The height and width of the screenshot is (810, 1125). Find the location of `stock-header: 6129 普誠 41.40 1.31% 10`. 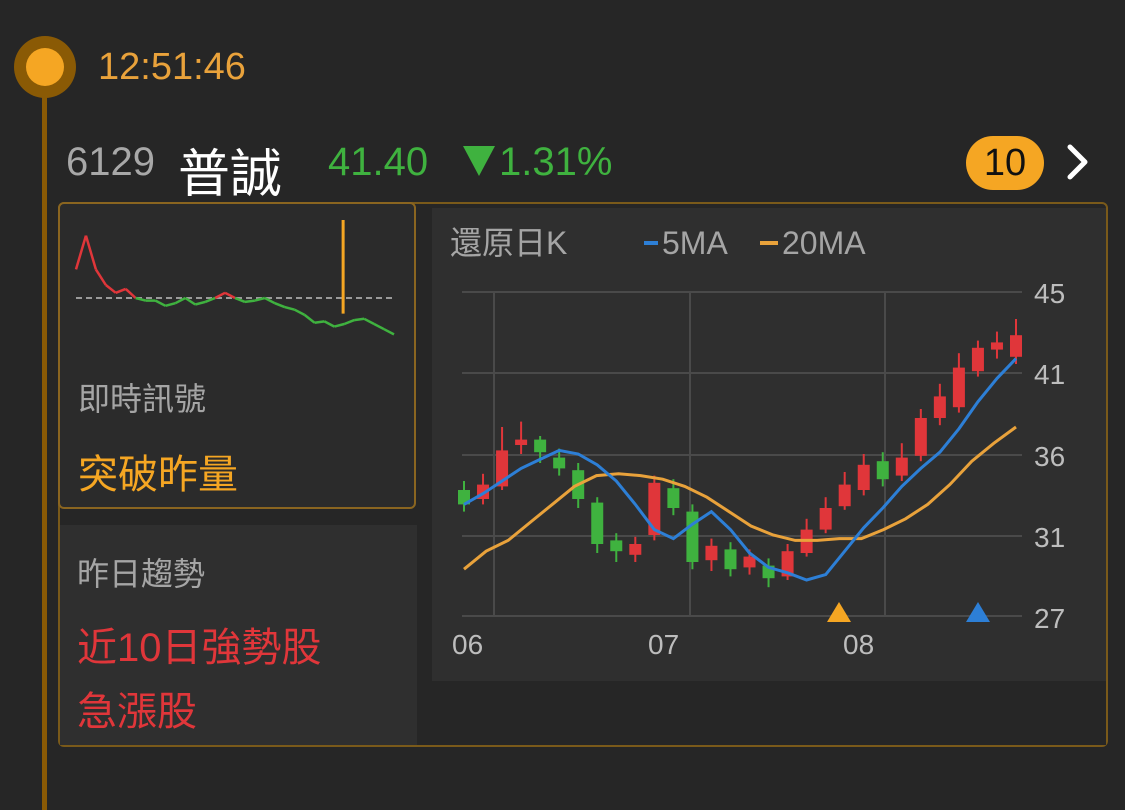

stock-header: 6129 普誠 41.40 1.31% 10 is located at coordinates (586, 166).